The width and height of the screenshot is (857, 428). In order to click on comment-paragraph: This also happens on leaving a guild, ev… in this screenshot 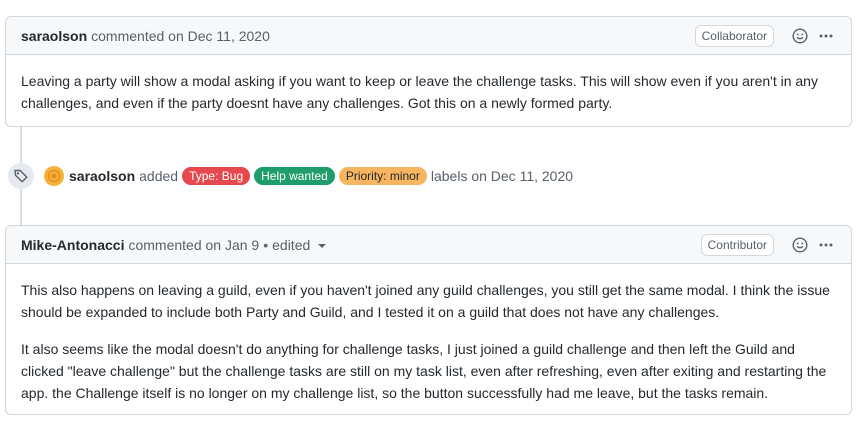, I will do `click(425, 301)`.